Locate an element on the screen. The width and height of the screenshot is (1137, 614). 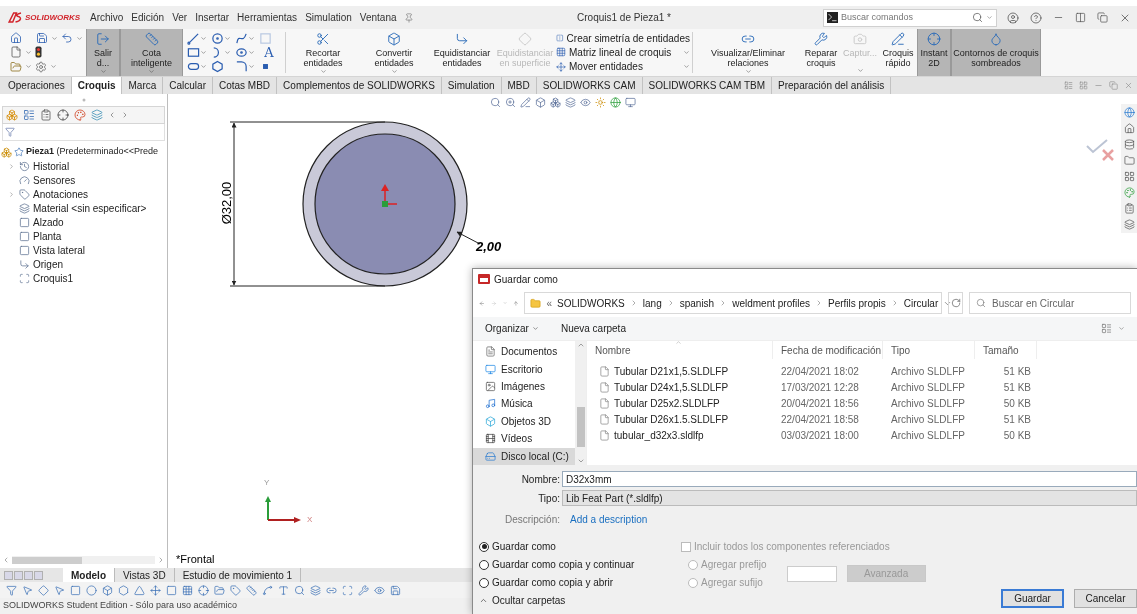
fillet-tool-icon is located at coordinates (241, 66).